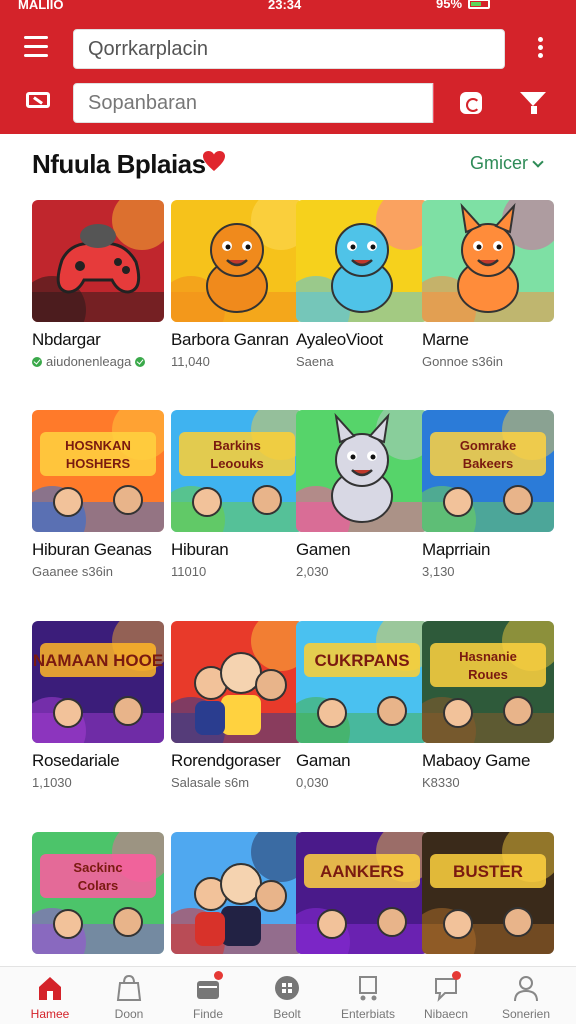 This screenshot has width=576, height=1024. What do you see at coordinates (189, 571) in the screenshot?
I see `game-subtitle-text: 11010` at bounding box center [189, 571].